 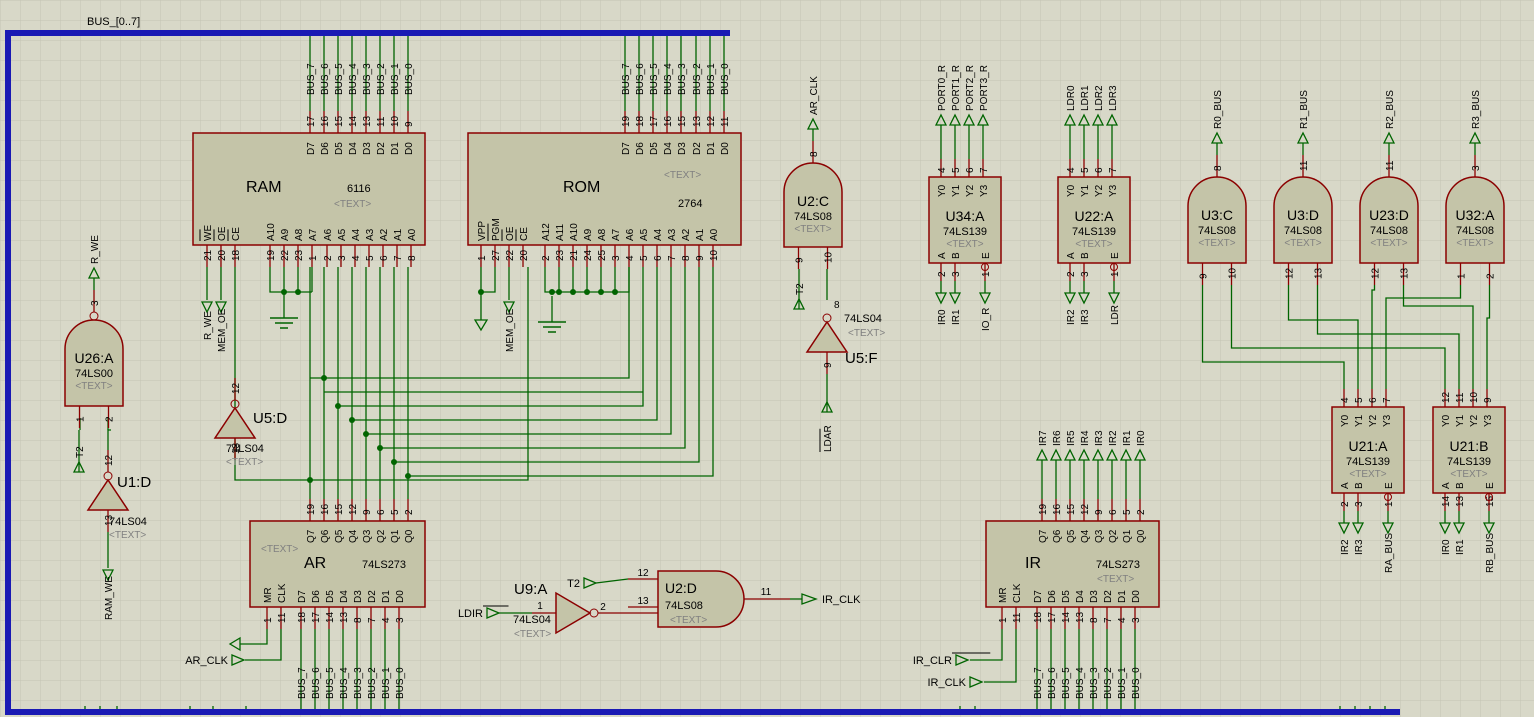 What do you see at coordinates (325, 509) in the screenshot?
I see `pin-number: 16` at bounding box center [325, 509].